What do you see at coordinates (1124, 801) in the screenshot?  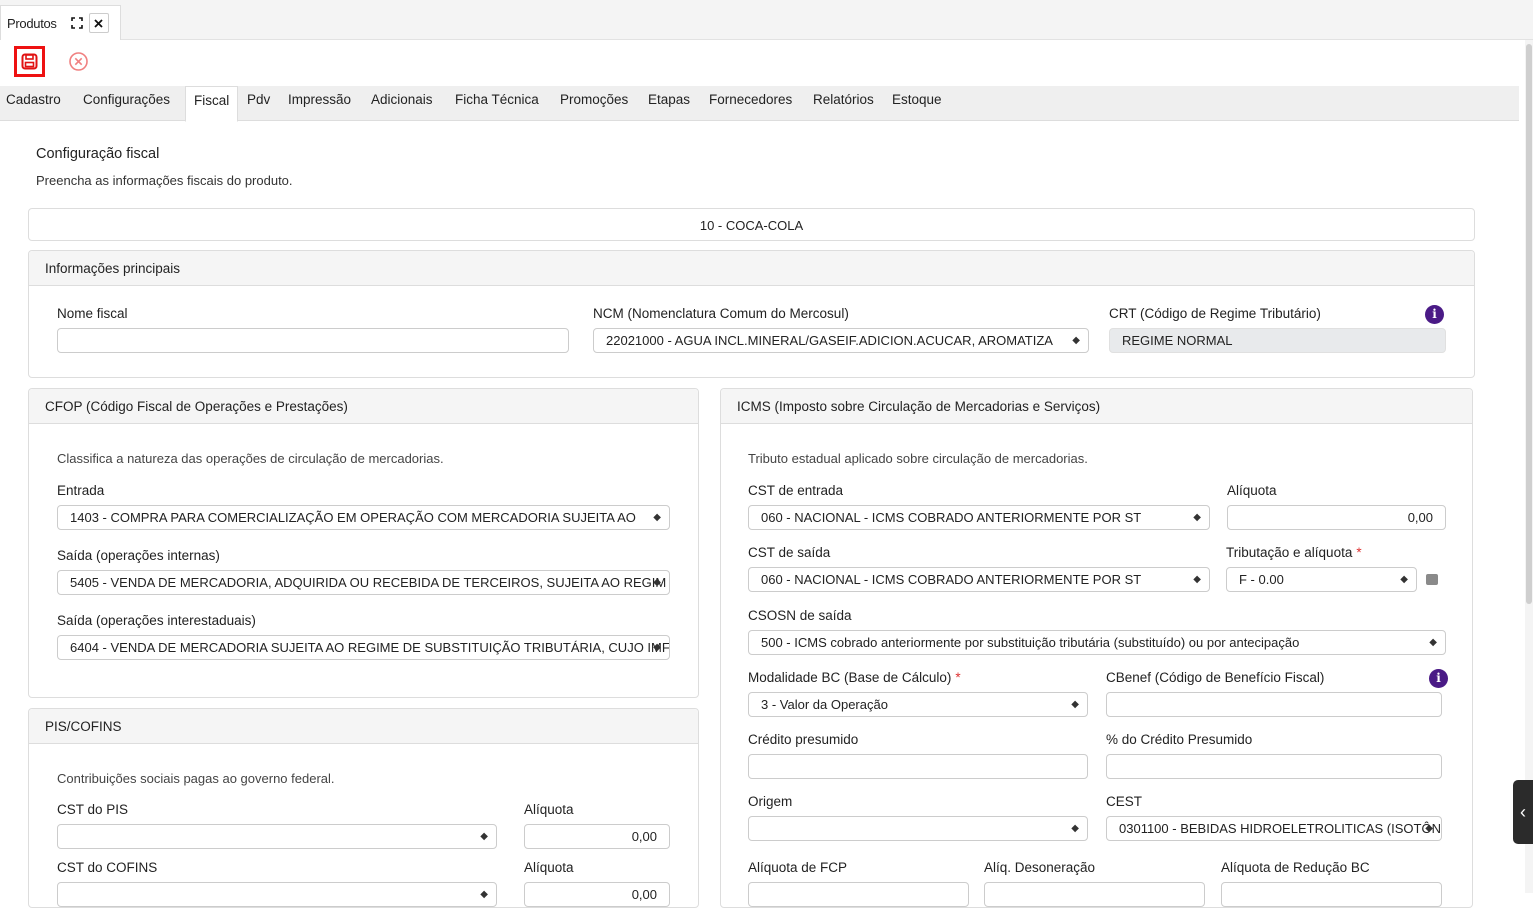 I see `cest-label: CEST` at bounding box center [1124, 801].